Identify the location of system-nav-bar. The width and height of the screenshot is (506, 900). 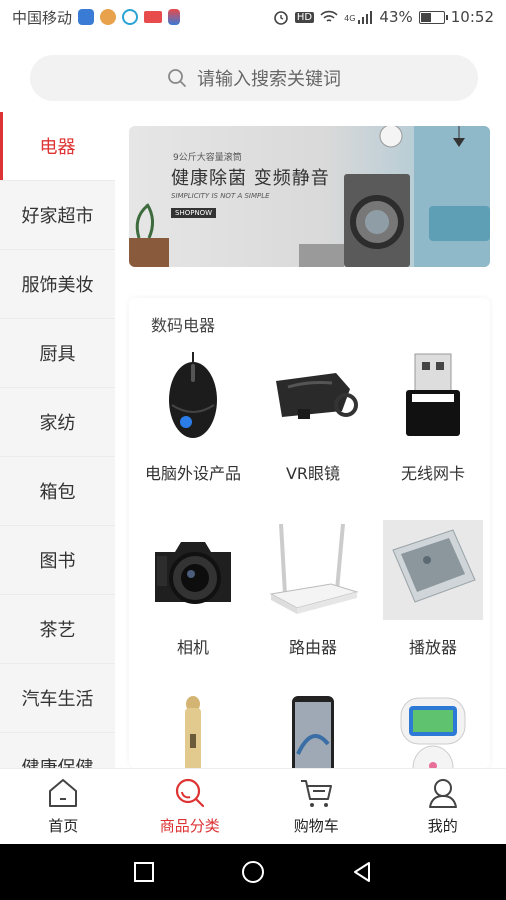
(253, 872).